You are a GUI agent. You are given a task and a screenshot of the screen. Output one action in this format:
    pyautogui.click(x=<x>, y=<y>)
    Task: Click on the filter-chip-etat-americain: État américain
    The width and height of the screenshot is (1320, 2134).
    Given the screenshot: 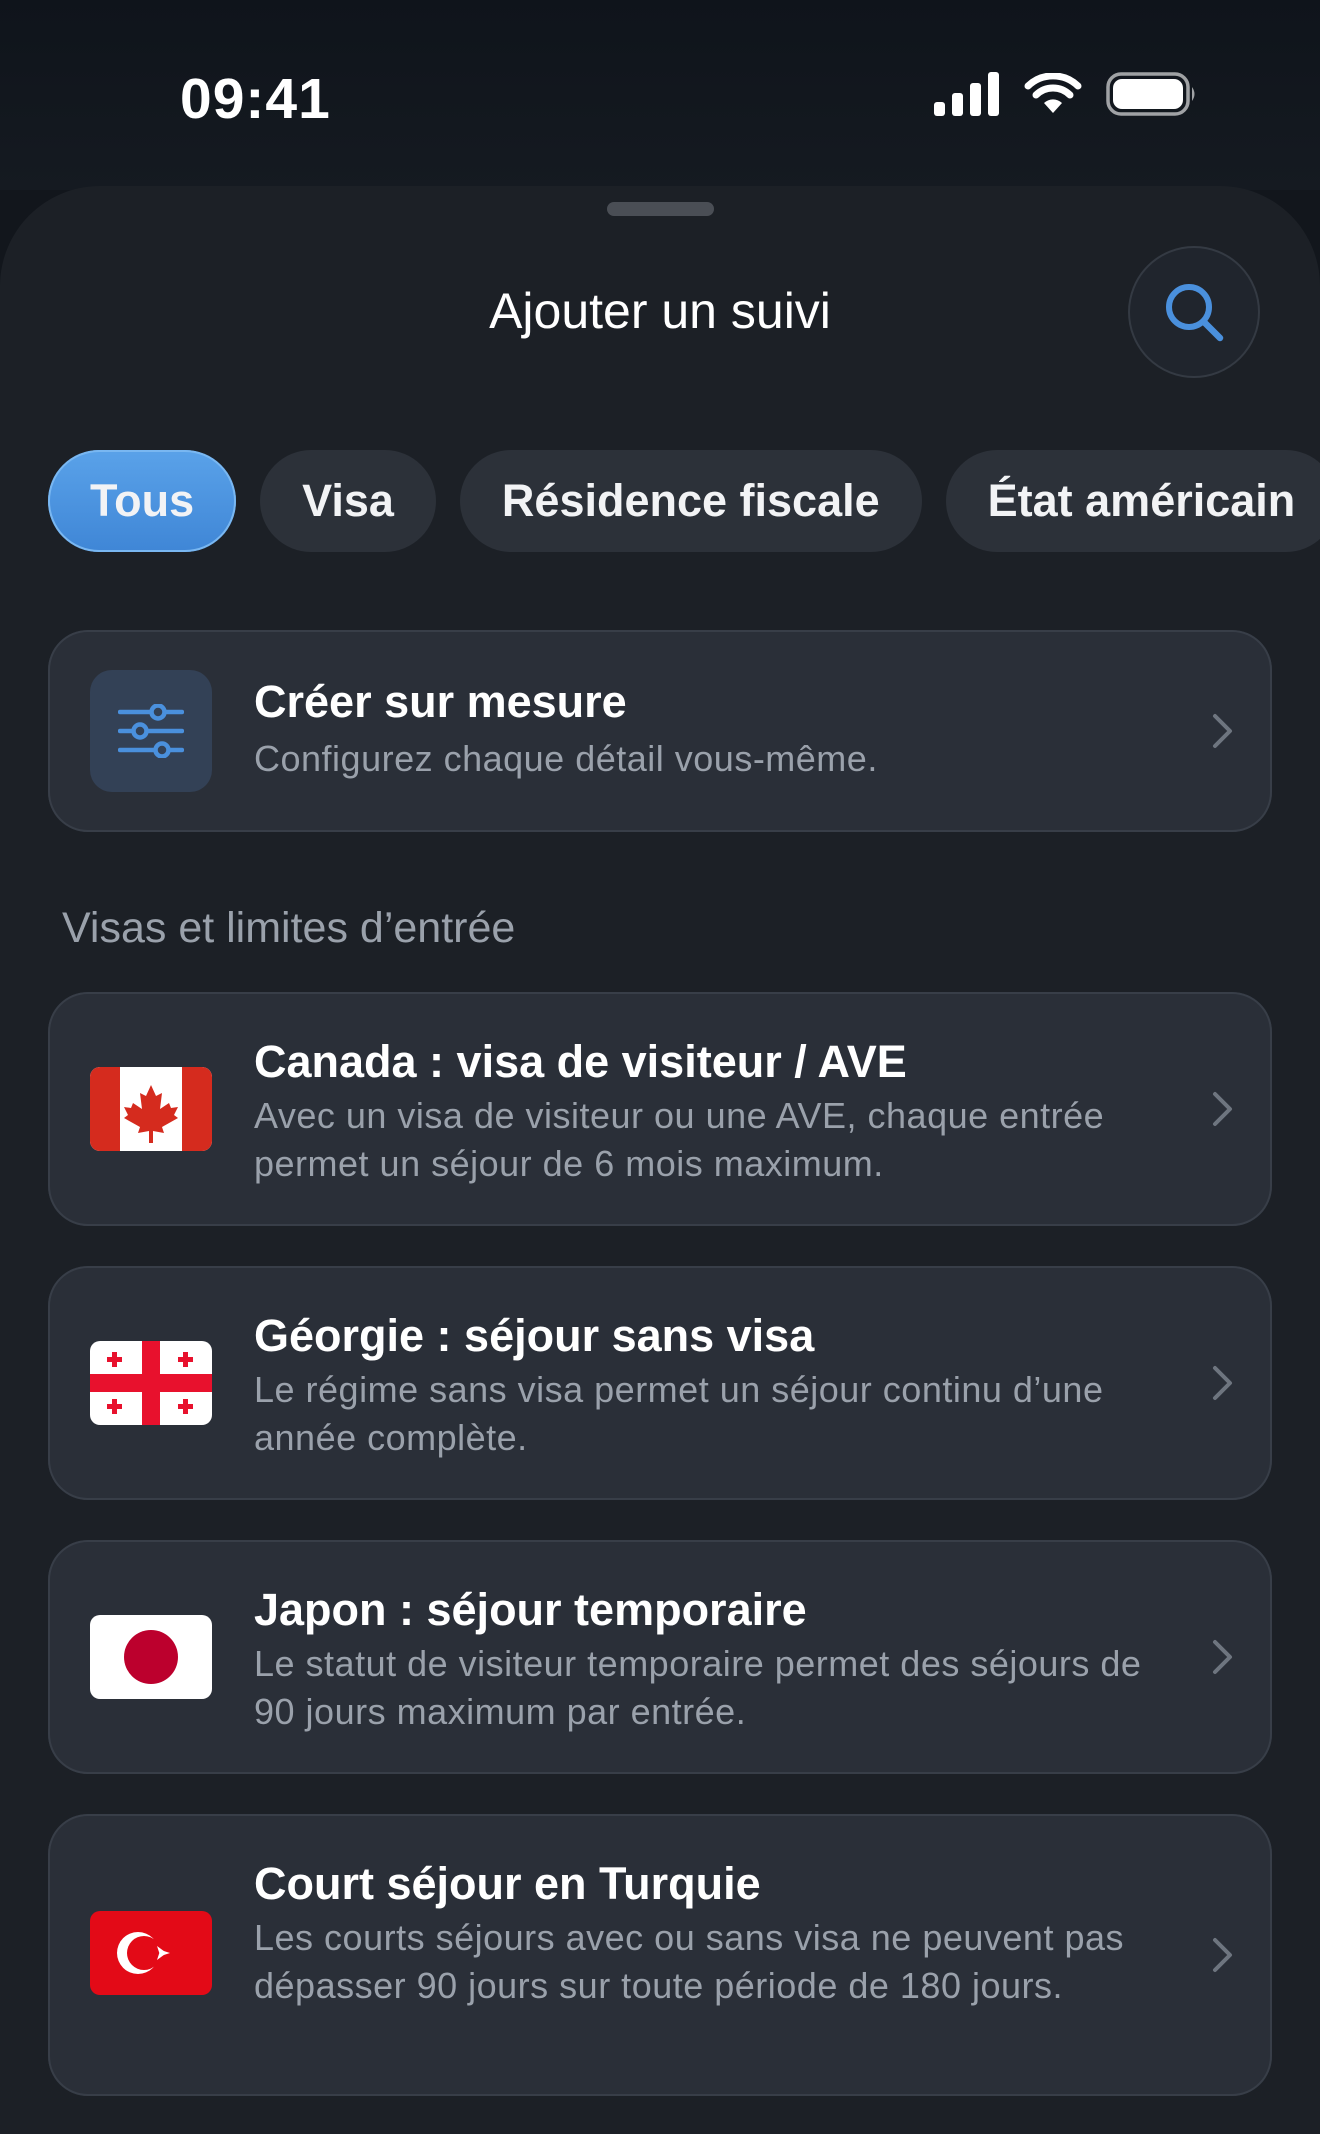 What is the action you would take?
    pyautogui.click(x=1132, y=501)
    